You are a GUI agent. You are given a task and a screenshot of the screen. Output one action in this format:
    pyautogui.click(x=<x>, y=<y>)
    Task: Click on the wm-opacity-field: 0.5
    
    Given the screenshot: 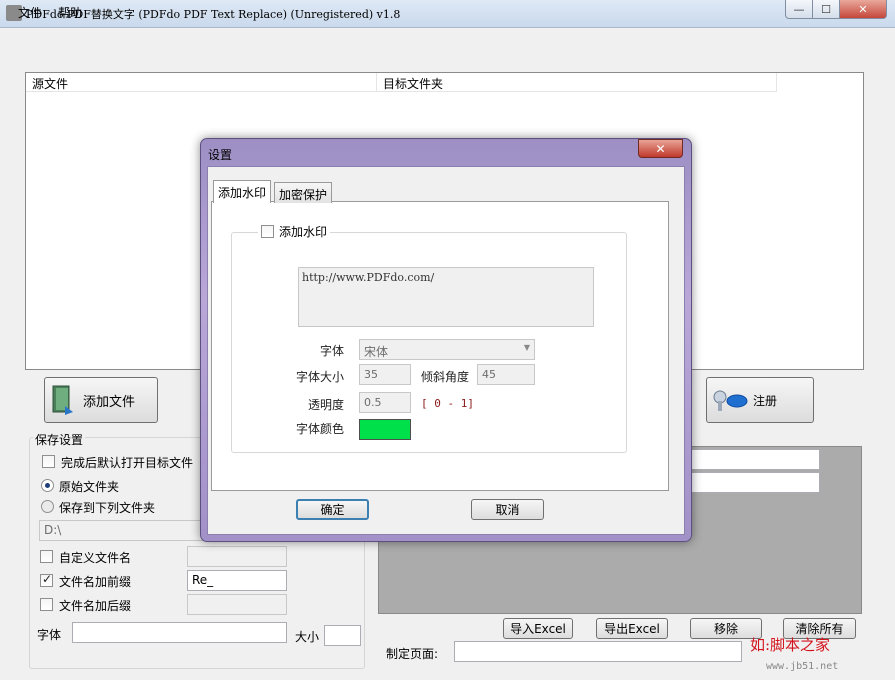 What is the action you would take?
    pyautogui.click(x=385, y=402)
    